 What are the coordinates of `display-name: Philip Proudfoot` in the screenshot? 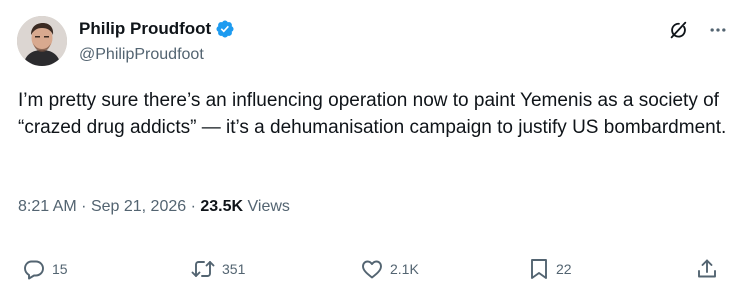 It's located at (145, 29).